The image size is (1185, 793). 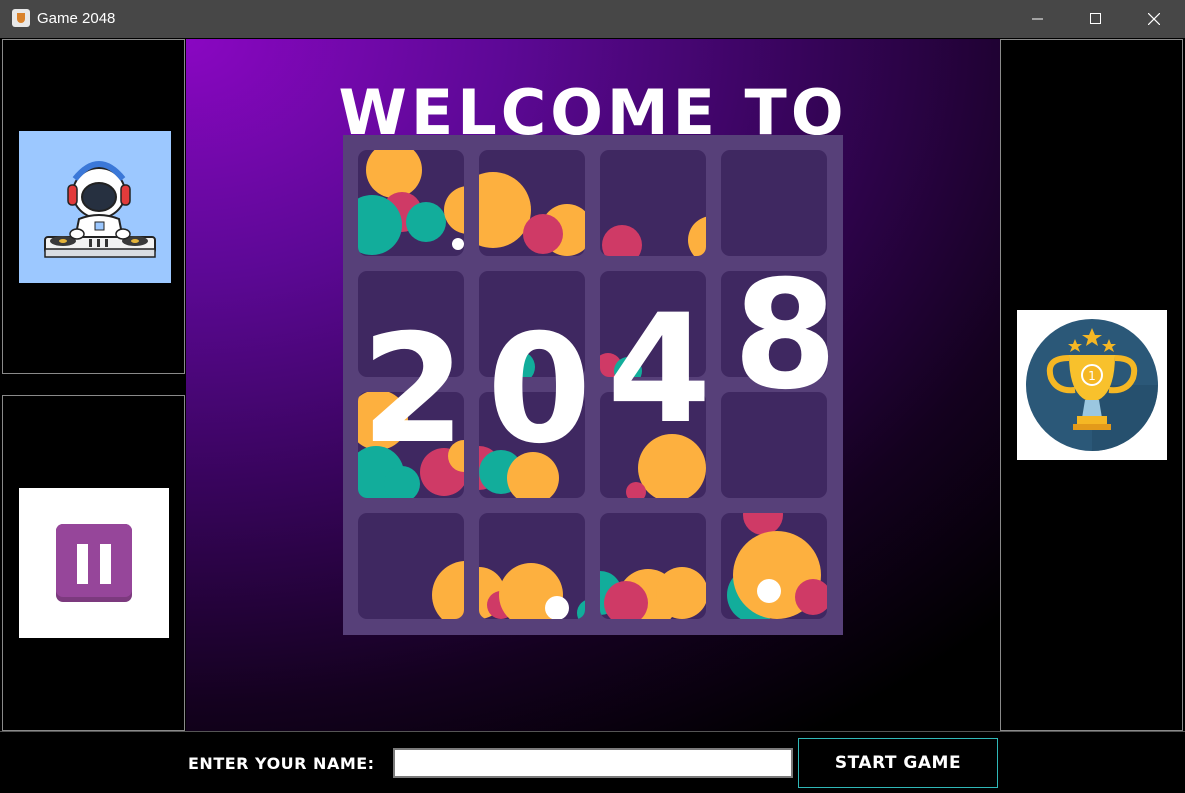 I want to click on big-digit-0: 0, so click(x=539, y=390).